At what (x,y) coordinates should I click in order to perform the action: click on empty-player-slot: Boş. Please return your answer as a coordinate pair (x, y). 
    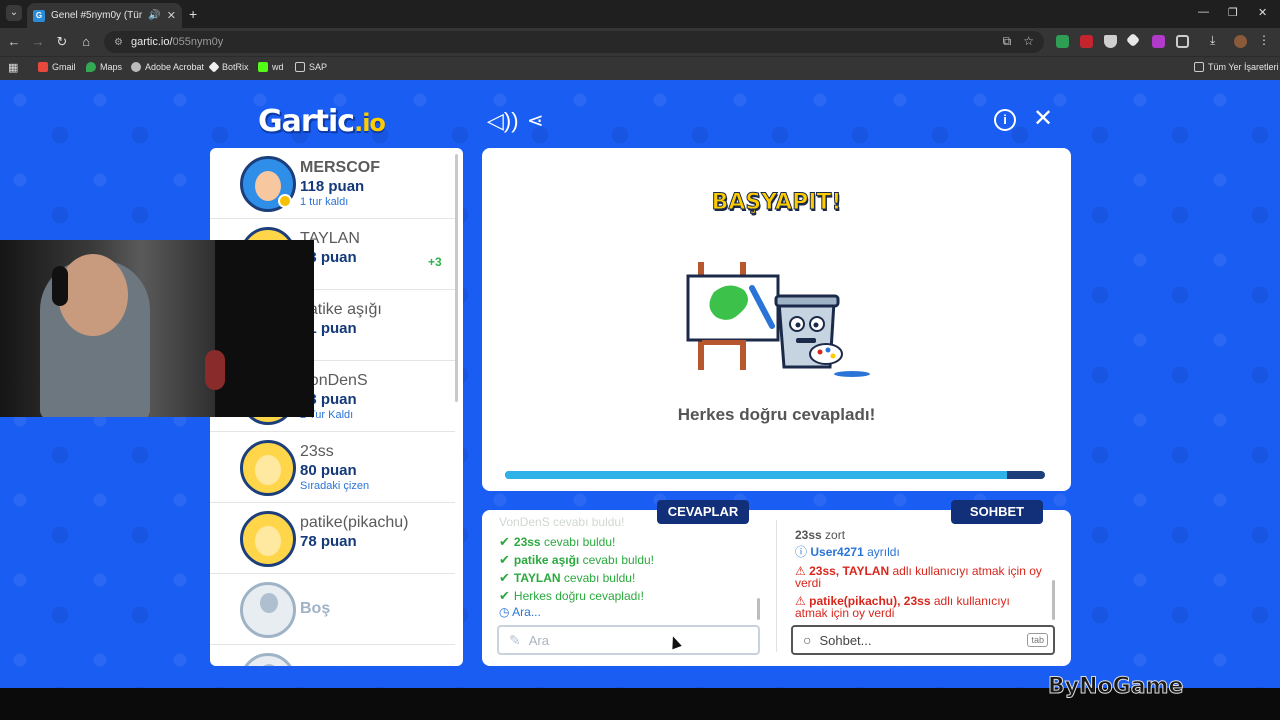
    Looking at the image, I should click on (332, 609).